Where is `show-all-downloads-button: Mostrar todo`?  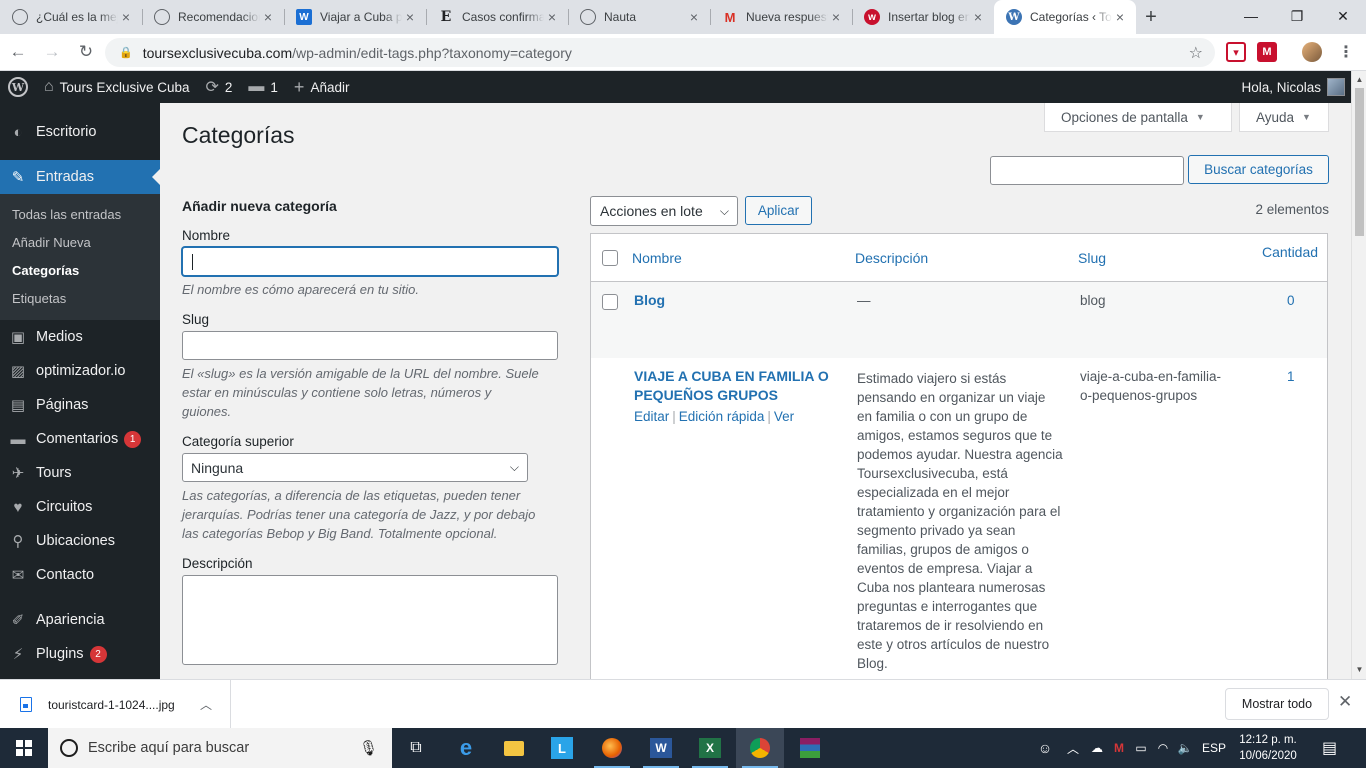
show-all-downloads-button: Mostrar todo is located at coordinates (1277, 704).